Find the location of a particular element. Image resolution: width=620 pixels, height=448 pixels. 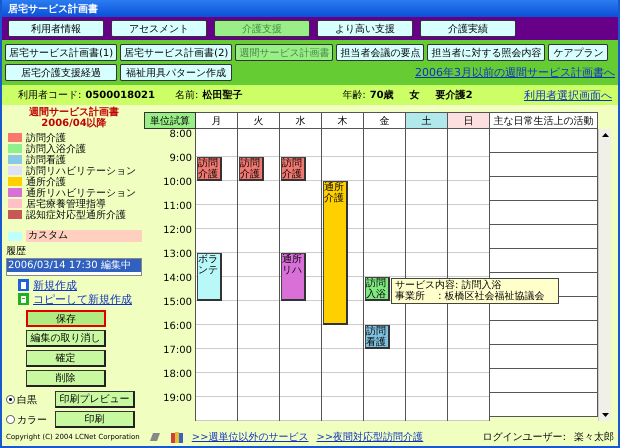

day-header: 火 is located at coordinates (259, 120).